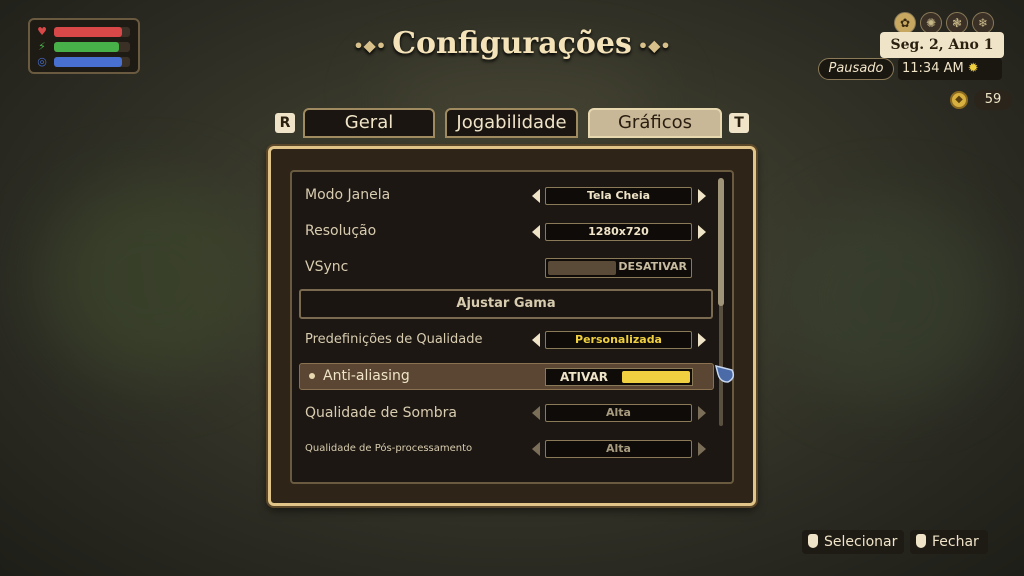 The image size is (1024, 576). Describe the element at coordinates (702, 340) in the screenshot. I see `quality-preset-next-arrow-icon` at that location.